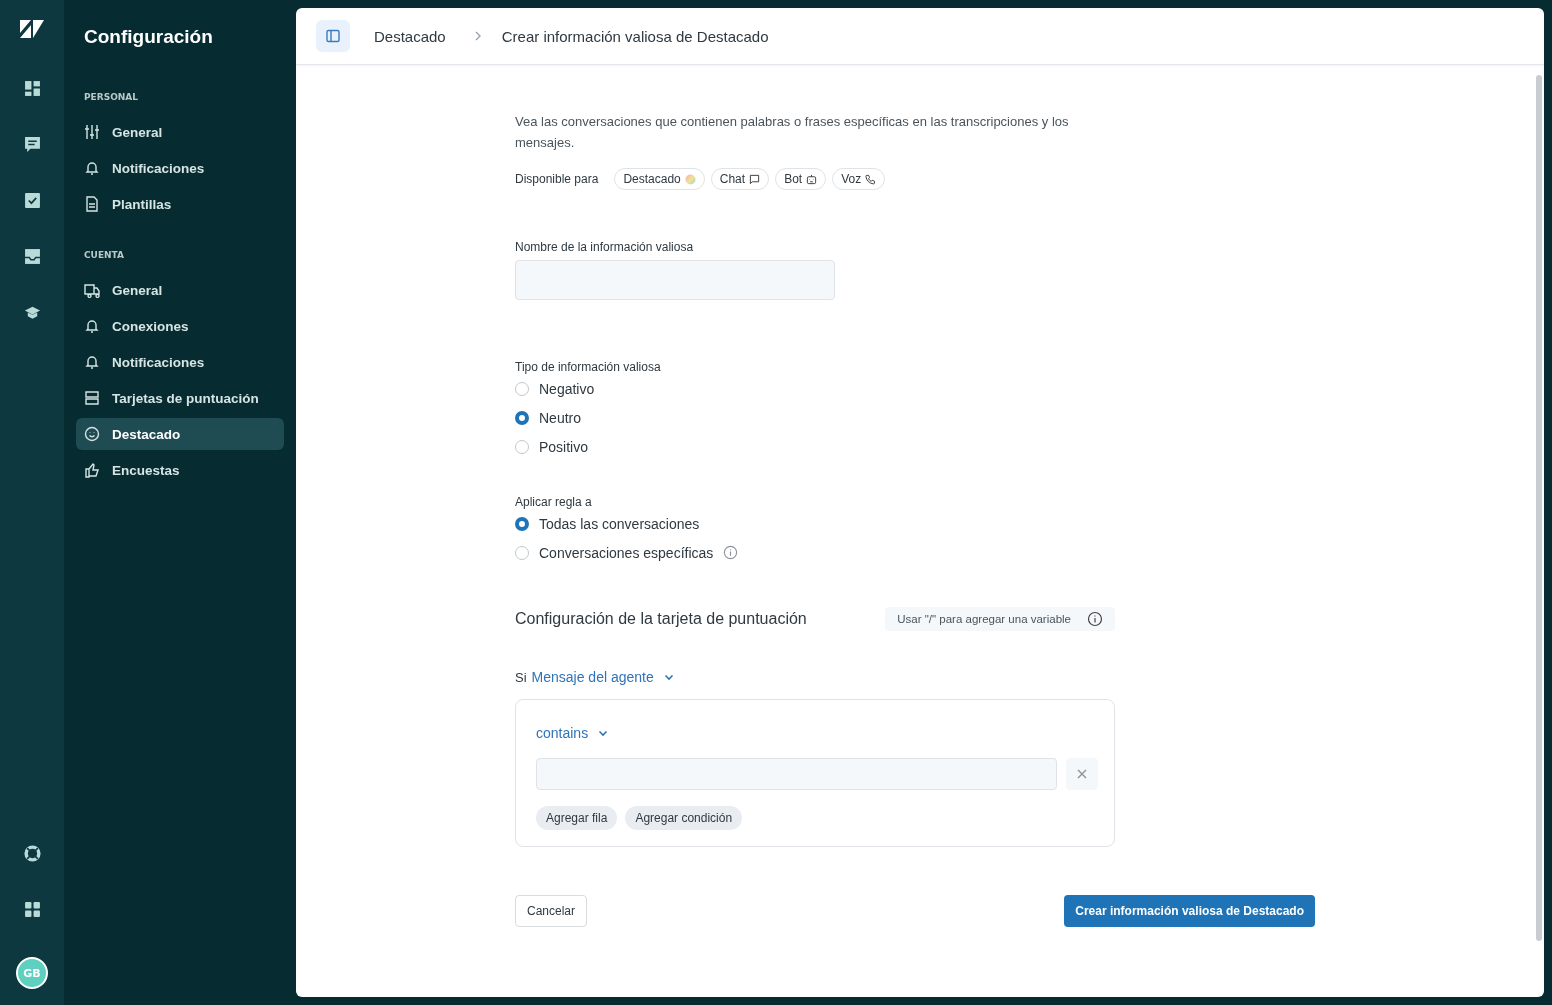 The width and height of the screenshot is (1552, 1005). What do you see at coordinates (871, 179) in the screenshot?
I see `phone-icon` at bounding box center [871, 179].